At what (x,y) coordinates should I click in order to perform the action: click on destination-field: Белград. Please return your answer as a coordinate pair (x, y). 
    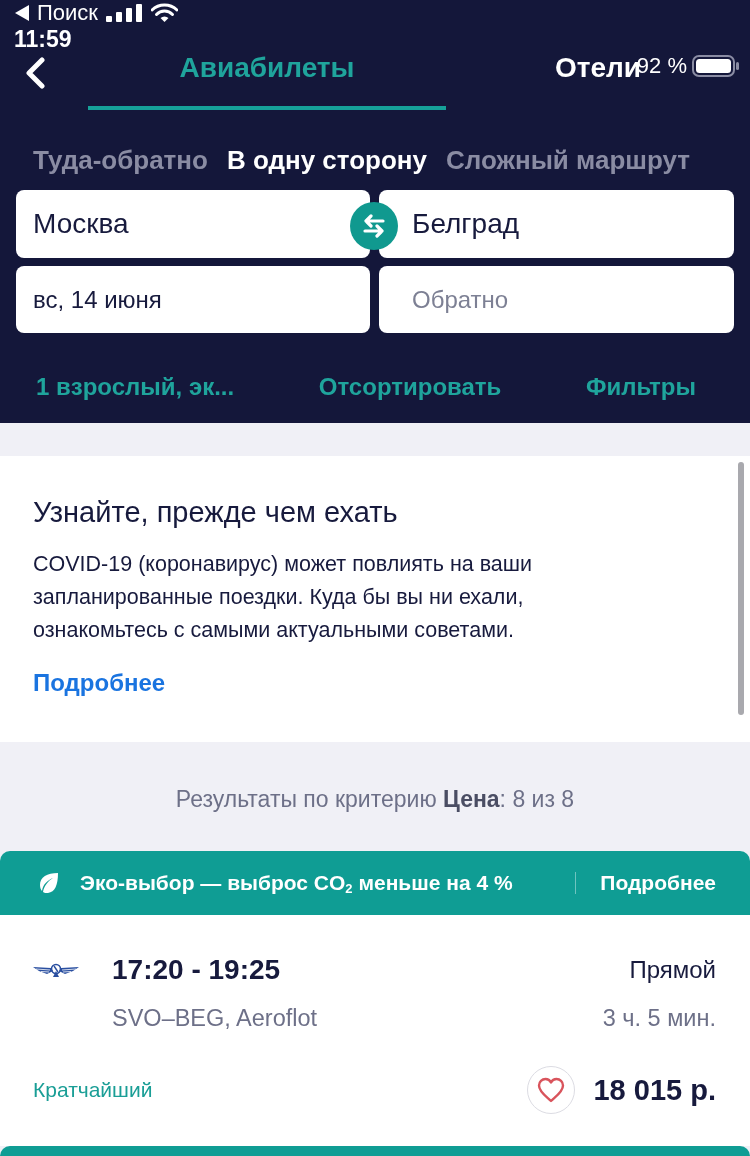
    Looking at the image, I should click on (556, 224).